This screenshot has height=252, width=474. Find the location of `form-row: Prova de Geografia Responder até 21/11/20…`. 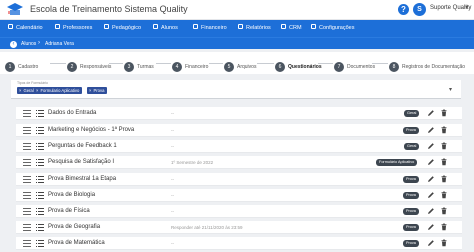

form-row: Prova de Geografia Responder até 21/11/20… is located at coordinates (239, 227).